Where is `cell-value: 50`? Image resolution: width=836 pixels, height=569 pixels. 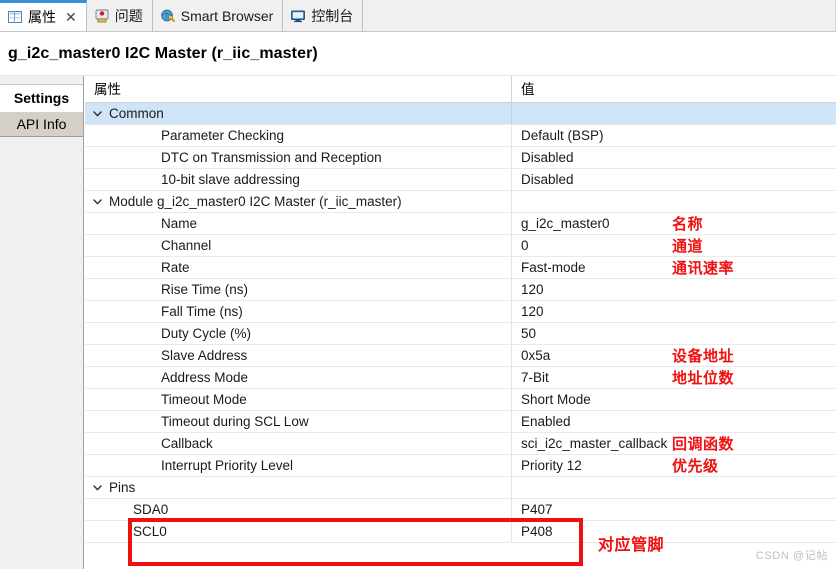 cell-value: 50 is located at coordinates (674, 333).